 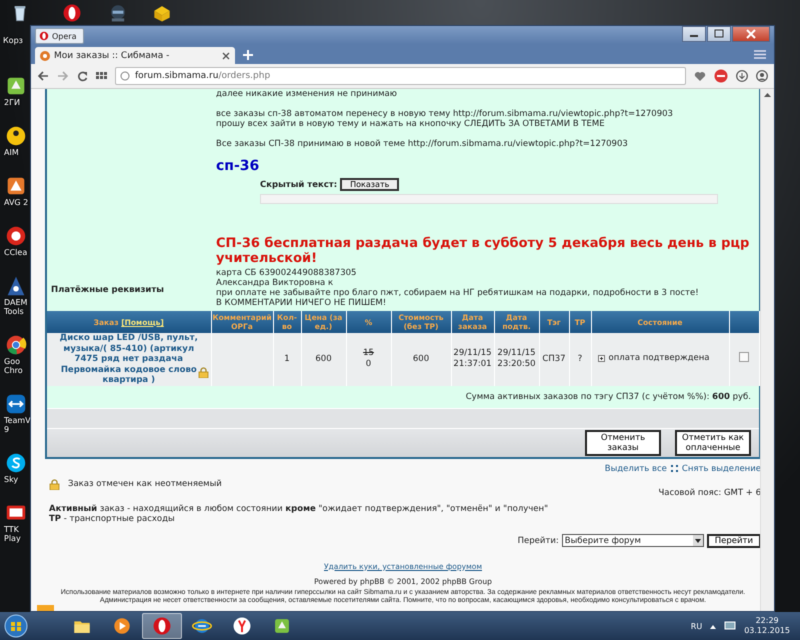 I want to click on play-button-icon, so click(x=122, y=626).